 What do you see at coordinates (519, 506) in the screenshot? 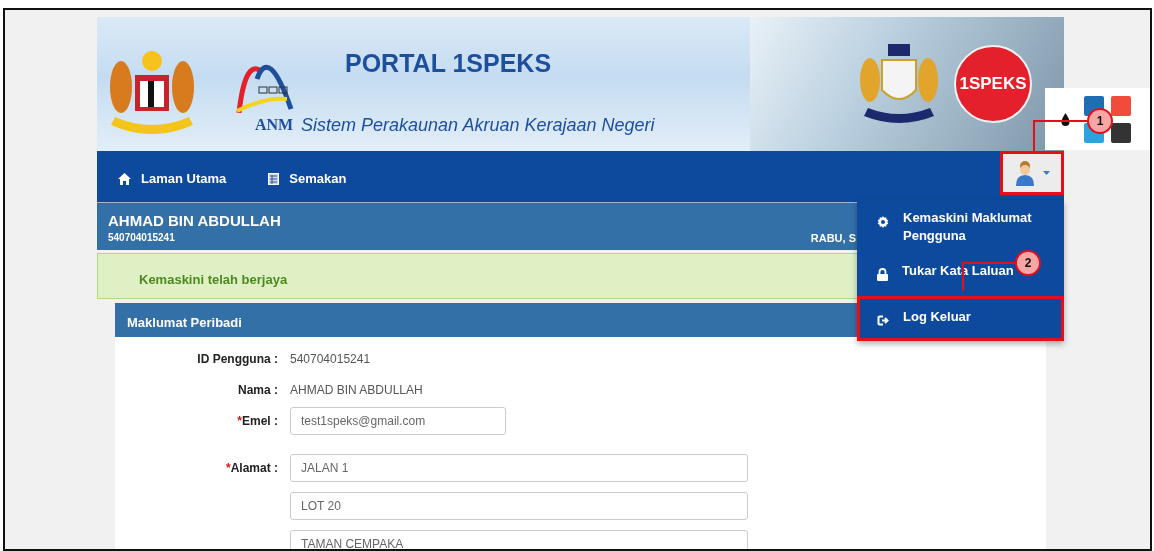
I see `input-field: LOT 20` at bounding box center [519, 506].